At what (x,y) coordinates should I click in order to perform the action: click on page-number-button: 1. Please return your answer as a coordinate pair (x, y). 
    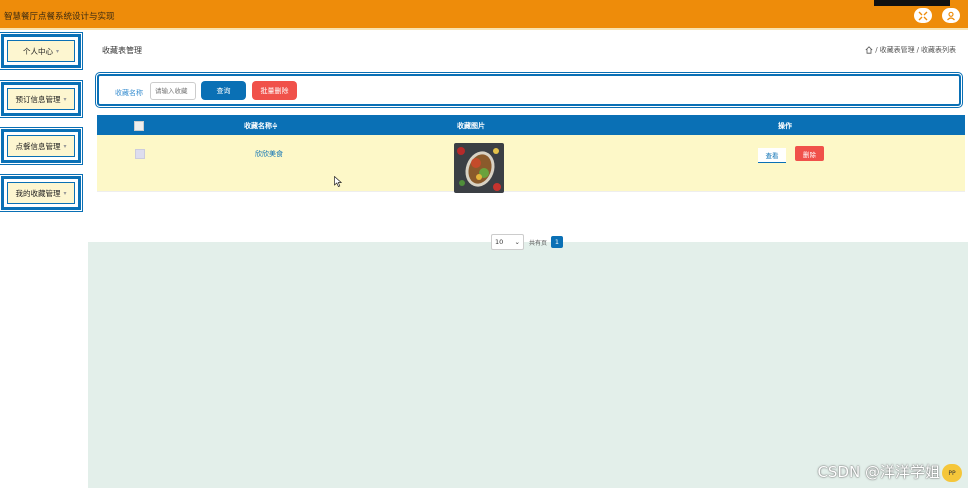
    Looking at the image, I should click on (557, 242).